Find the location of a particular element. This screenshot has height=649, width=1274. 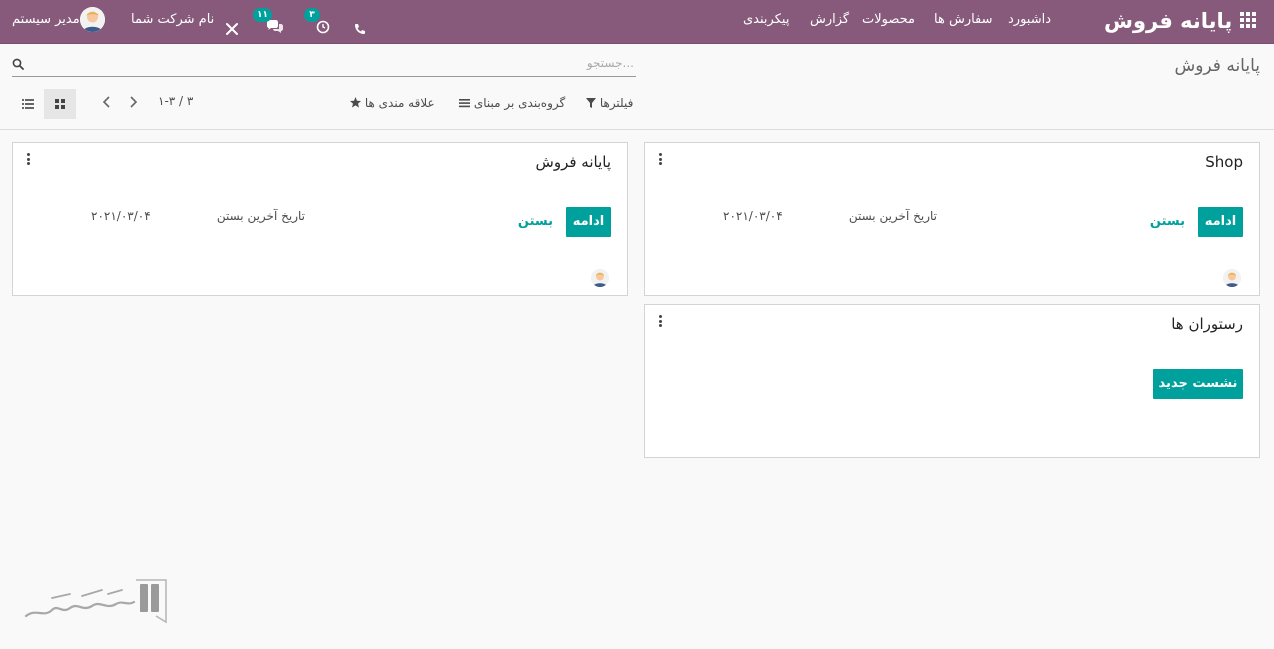

control-panel-divider is located at coordinates (637, 129).